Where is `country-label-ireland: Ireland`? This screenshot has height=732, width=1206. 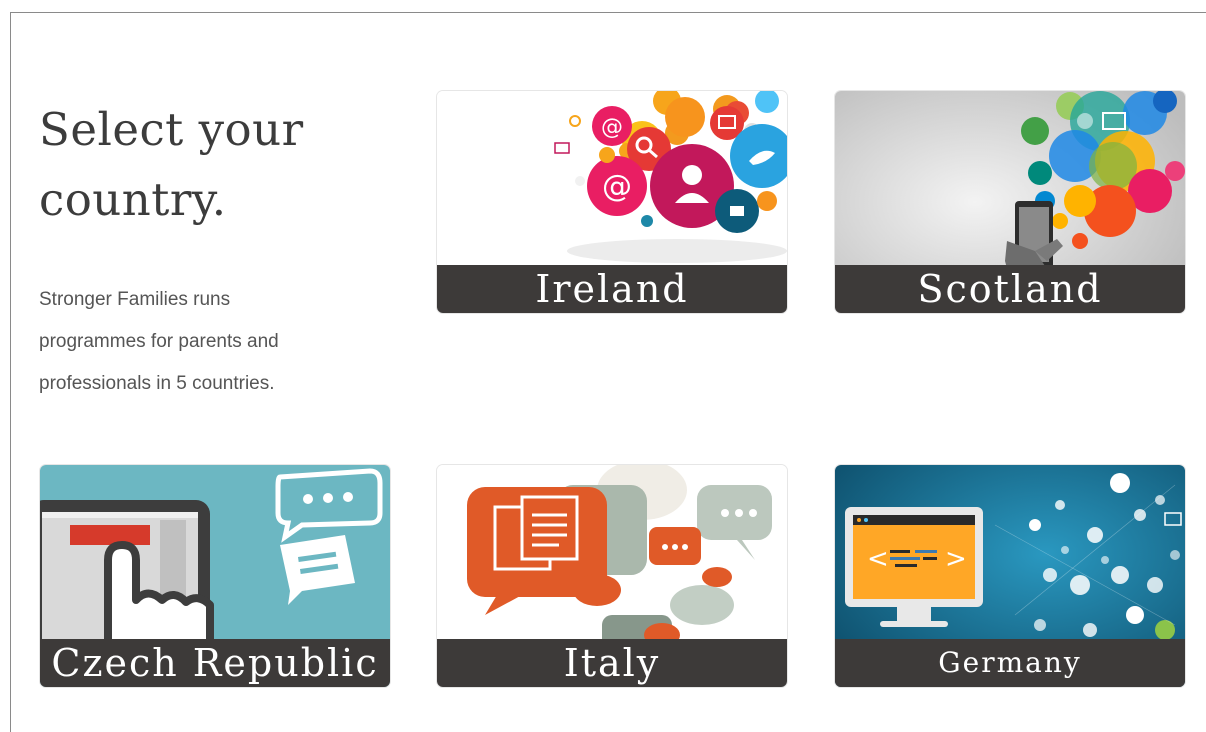 country-label-ireland: Ireland is located at coordinates (612, 289).